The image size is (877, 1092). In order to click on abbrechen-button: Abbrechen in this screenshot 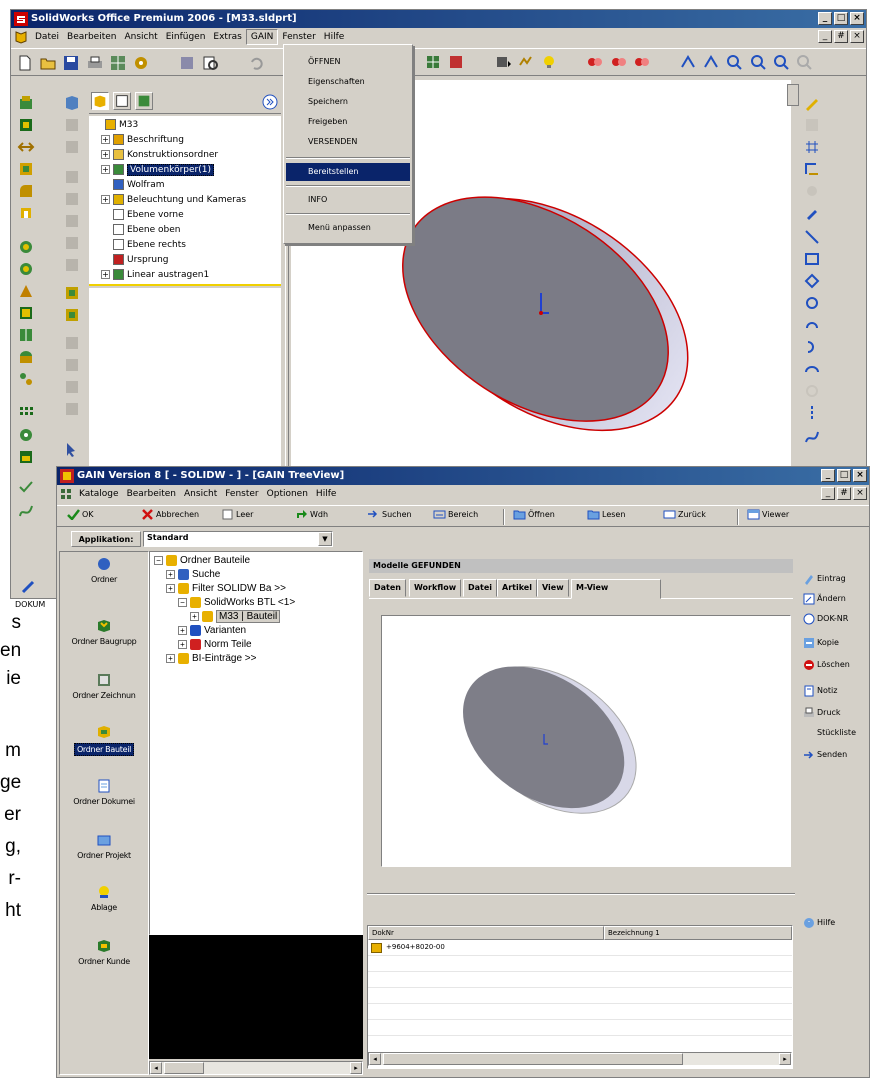, I will do `click(170, 515)`.